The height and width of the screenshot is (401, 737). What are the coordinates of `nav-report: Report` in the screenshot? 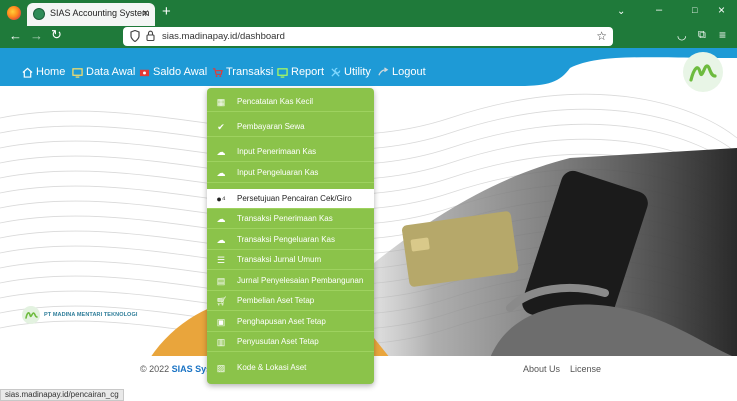 It's located at (300, 72).